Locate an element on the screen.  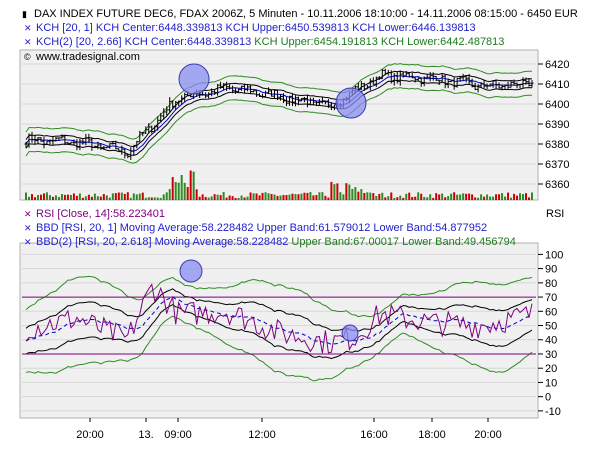
x-tick-label: 13. is located at coordinates (145, 435).